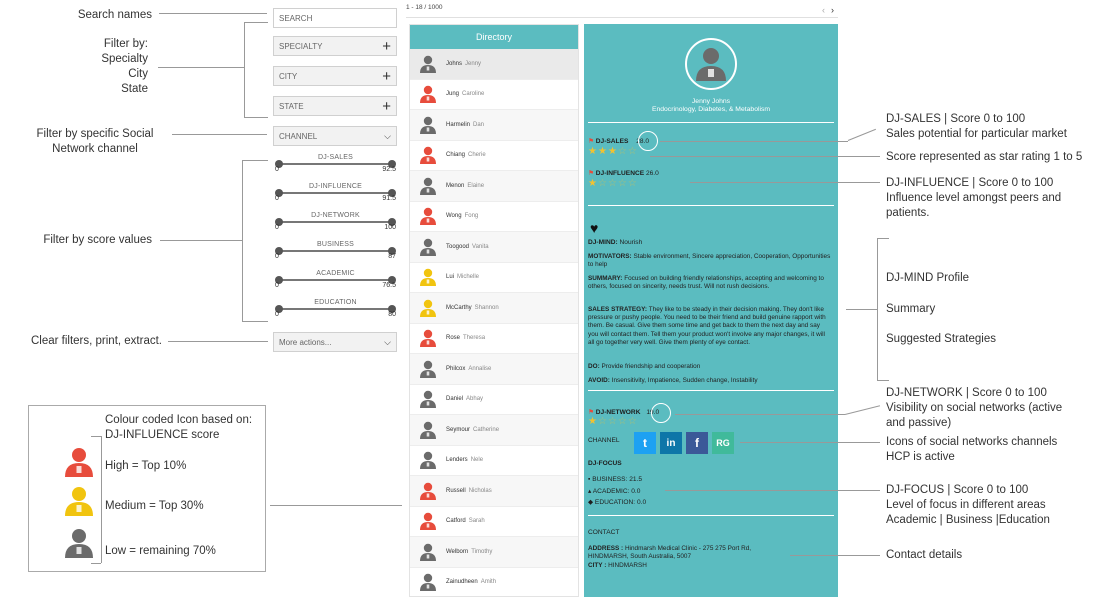  I want to click on annotation-contact-details: Contact details, so click(924, 555).